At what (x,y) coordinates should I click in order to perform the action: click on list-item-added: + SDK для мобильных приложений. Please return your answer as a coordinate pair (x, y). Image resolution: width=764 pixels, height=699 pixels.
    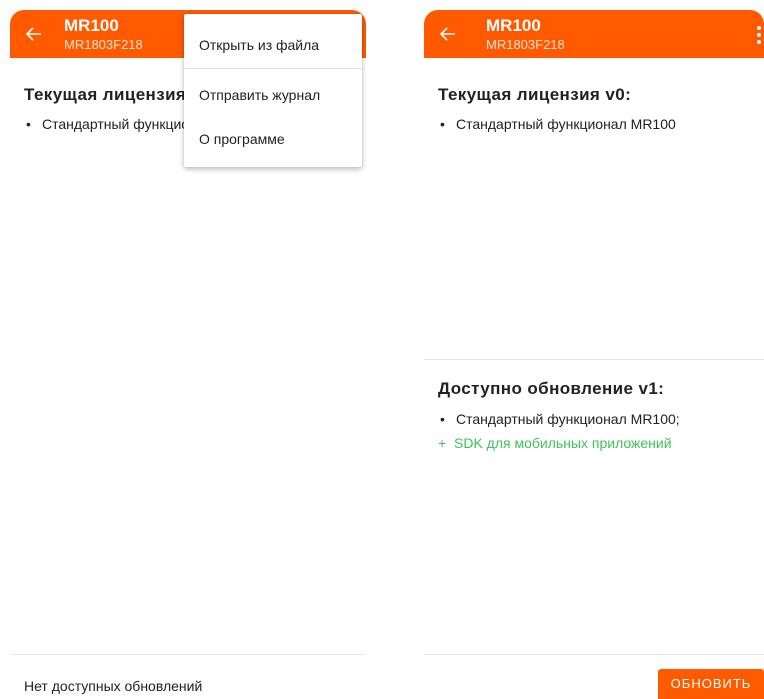
    Looking at the image, I should click on (555, 443).